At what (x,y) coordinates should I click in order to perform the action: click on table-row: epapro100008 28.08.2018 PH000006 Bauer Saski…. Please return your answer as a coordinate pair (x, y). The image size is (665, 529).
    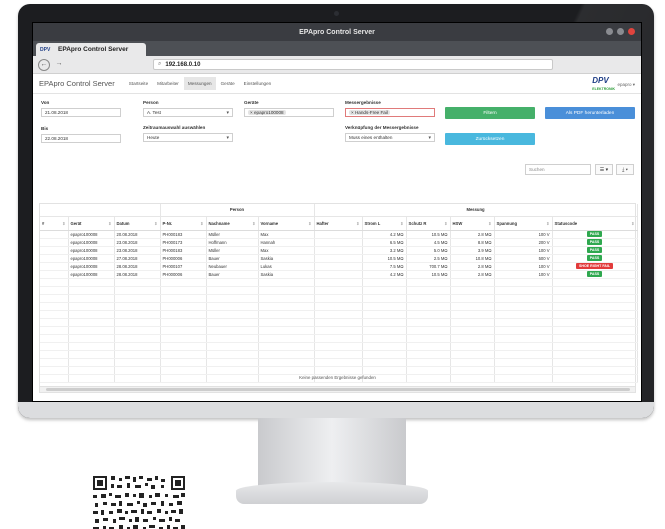
    Looking at the image, I should click on (339, 274).